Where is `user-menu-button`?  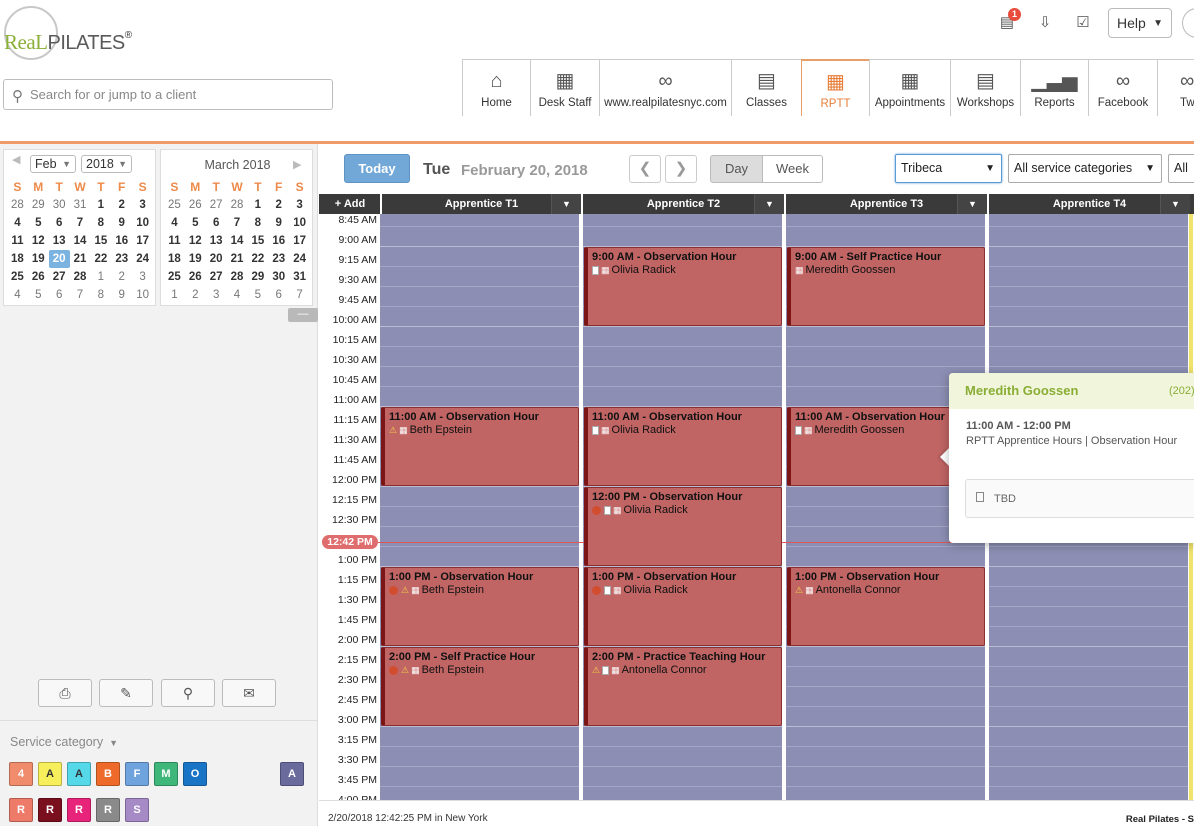
user-menu-button is located at coordinates (1188, 23).